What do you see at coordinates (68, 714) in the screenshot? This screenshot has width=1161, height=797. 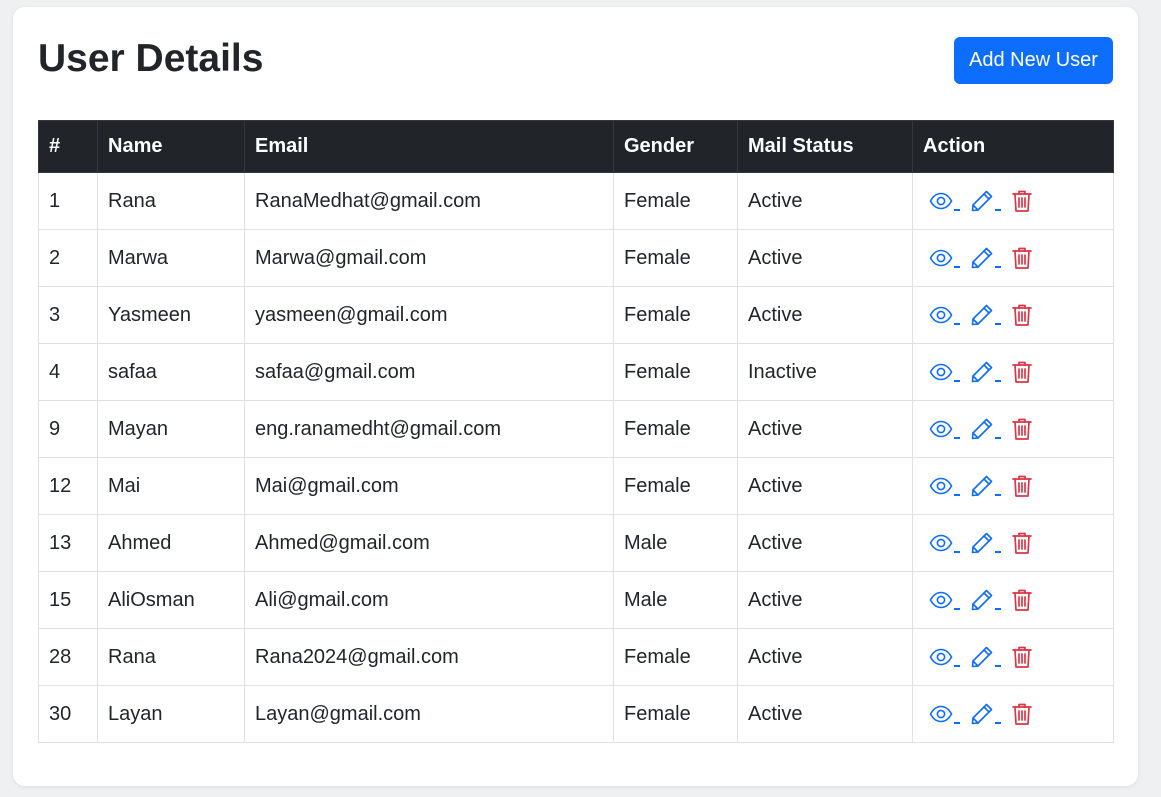 I see `cell-id: 30` at bounding box center [68, 714].